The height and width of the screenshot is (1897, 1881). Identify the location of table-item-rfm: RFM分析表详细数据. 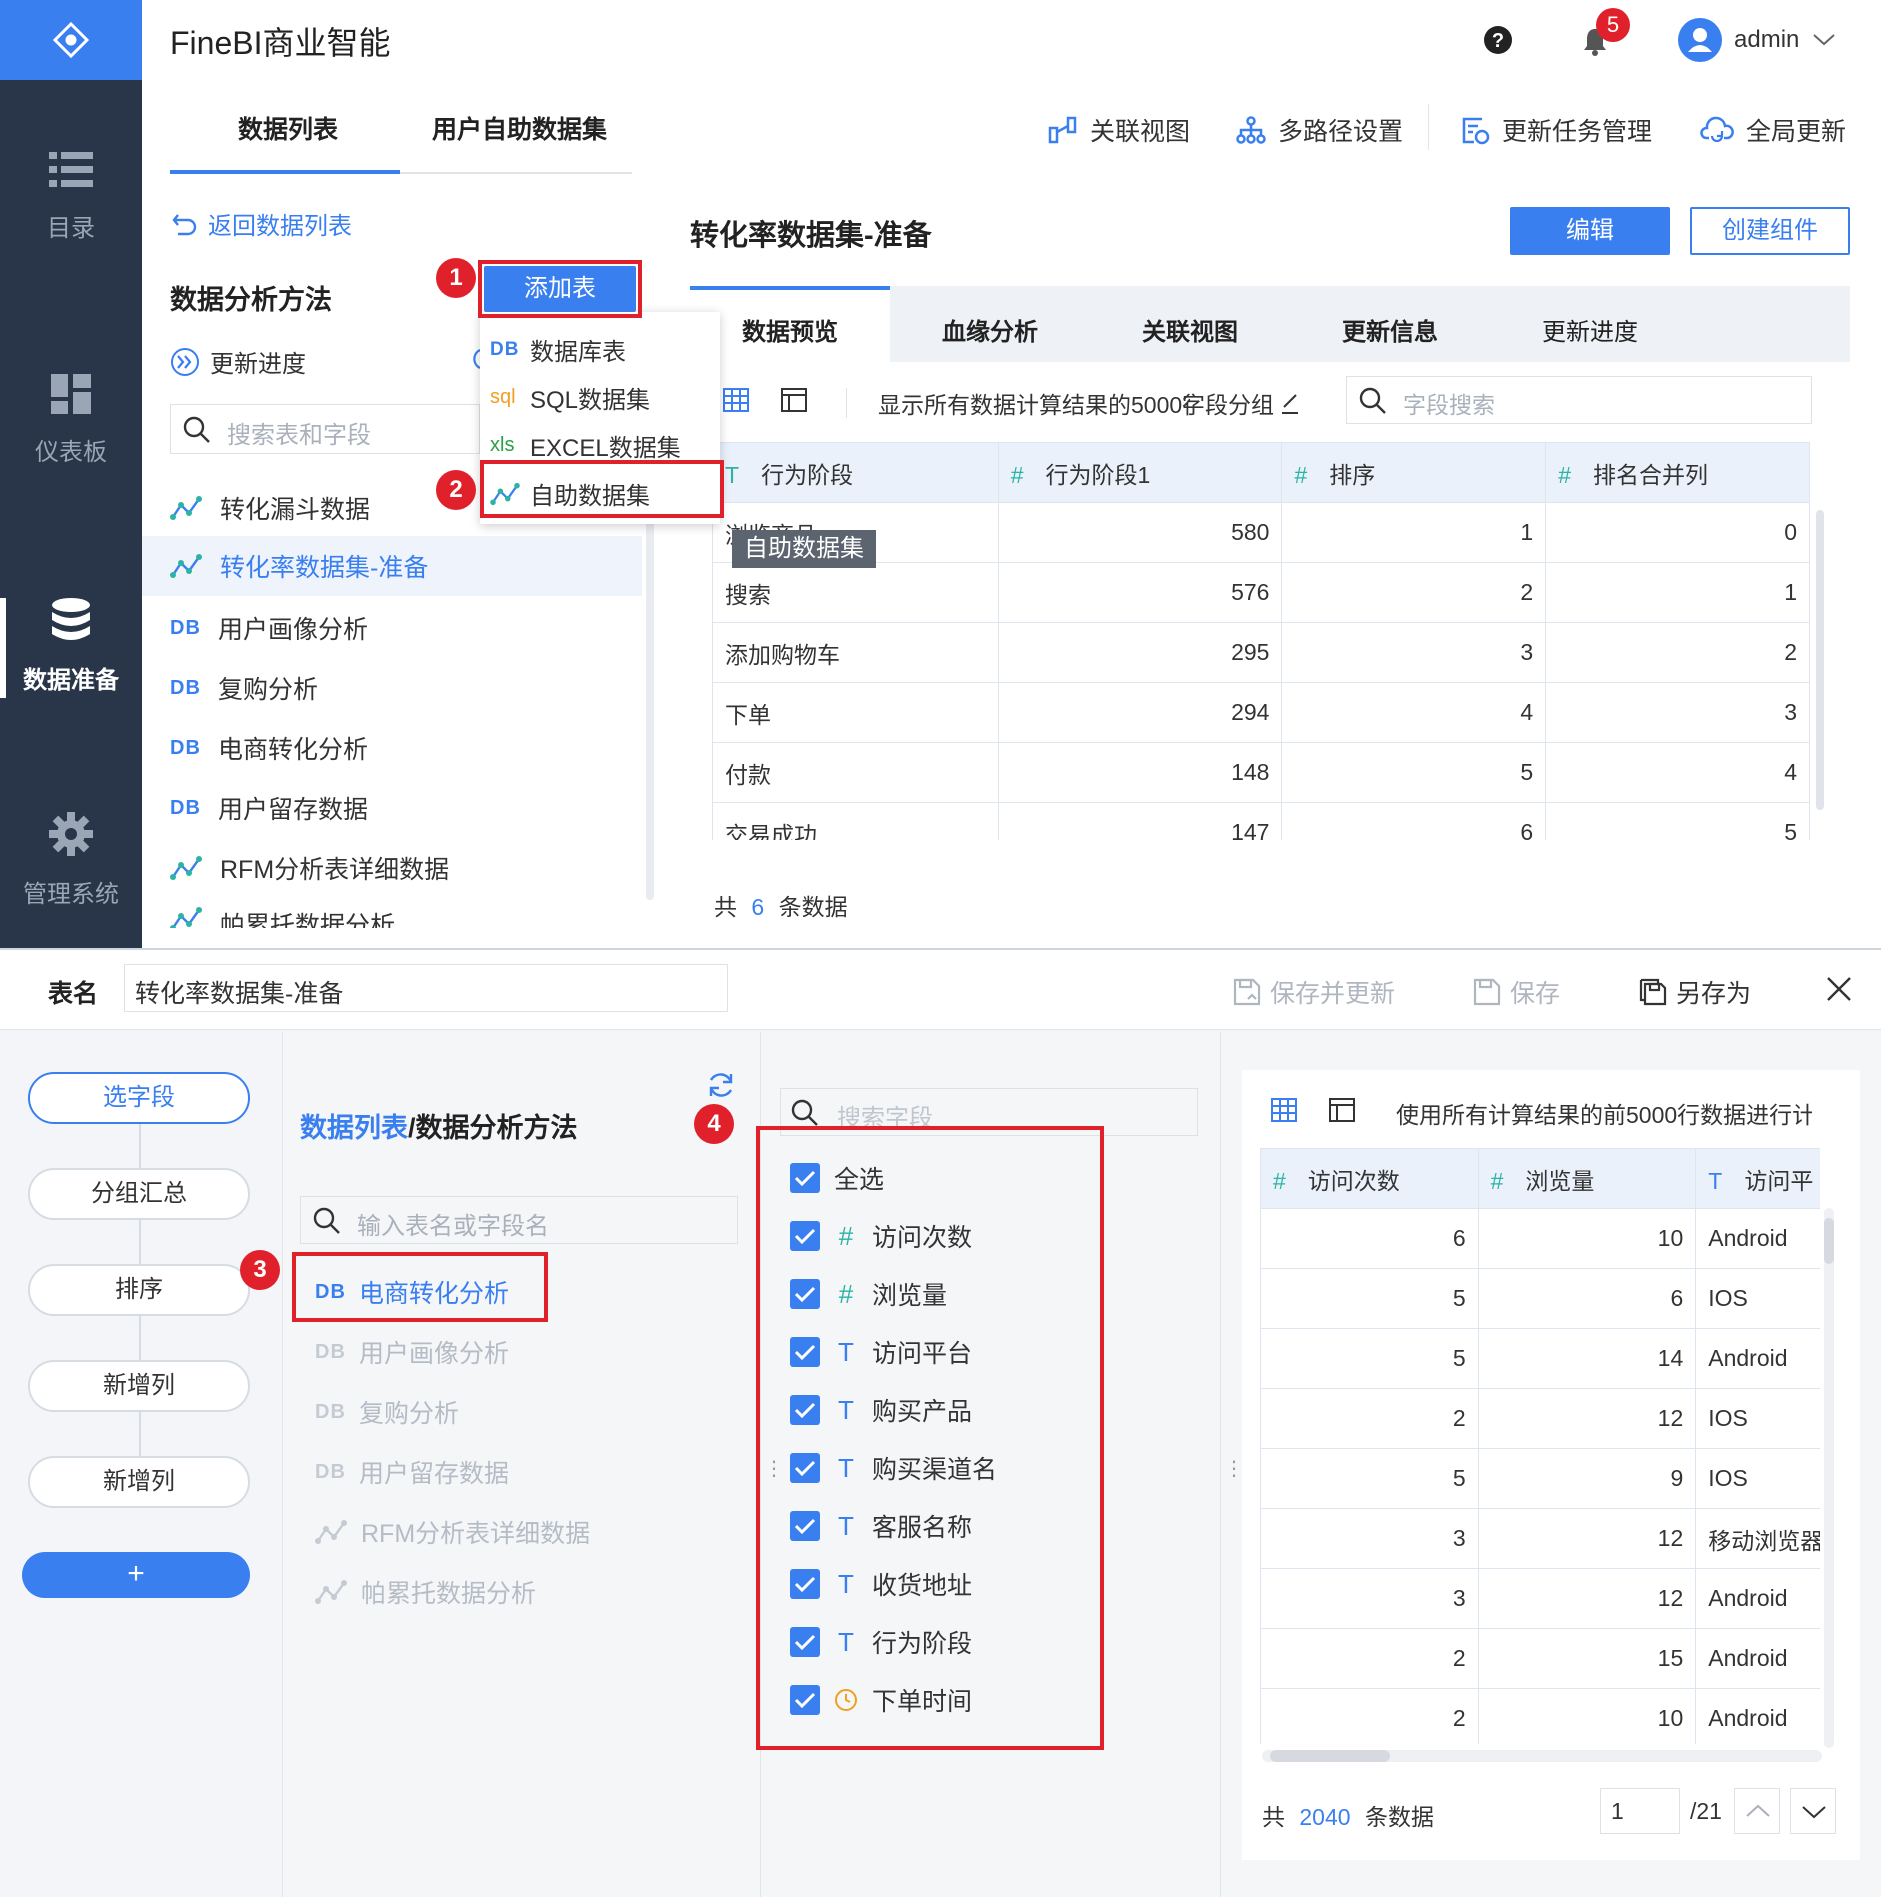
(452, 1532).